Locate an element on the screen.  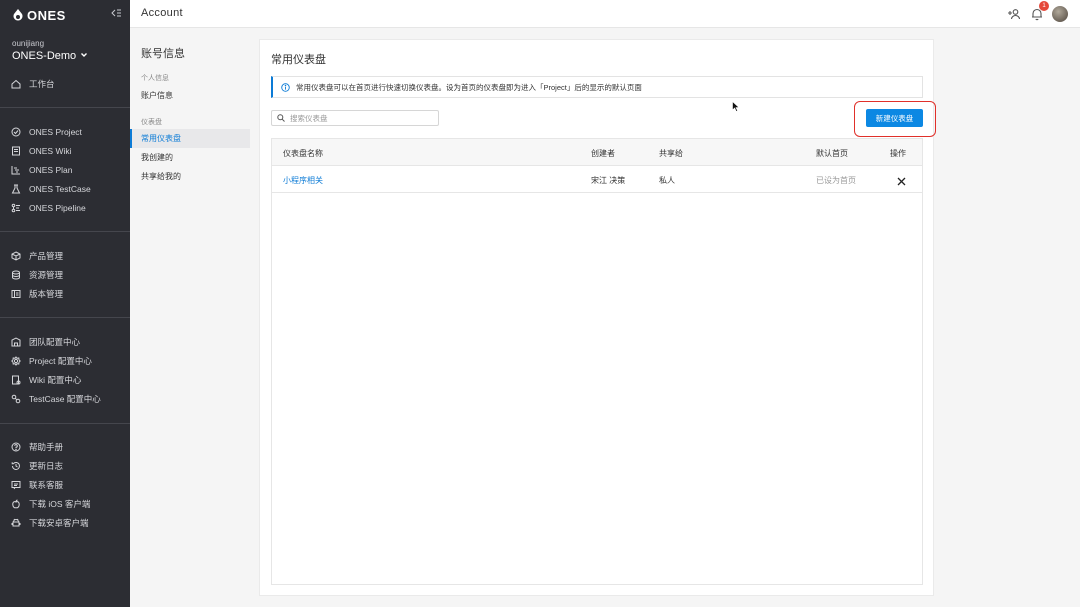
sidebar-item-team-config: 团队配置中心 is located at coordinates (65, 342).